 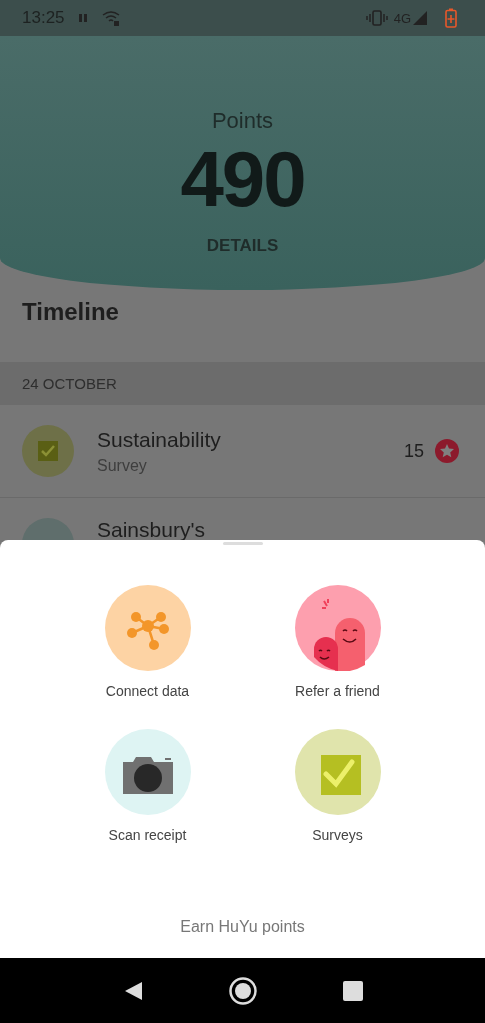 I want to click on action-button: Scan receipt, so click(x=147, y=786).